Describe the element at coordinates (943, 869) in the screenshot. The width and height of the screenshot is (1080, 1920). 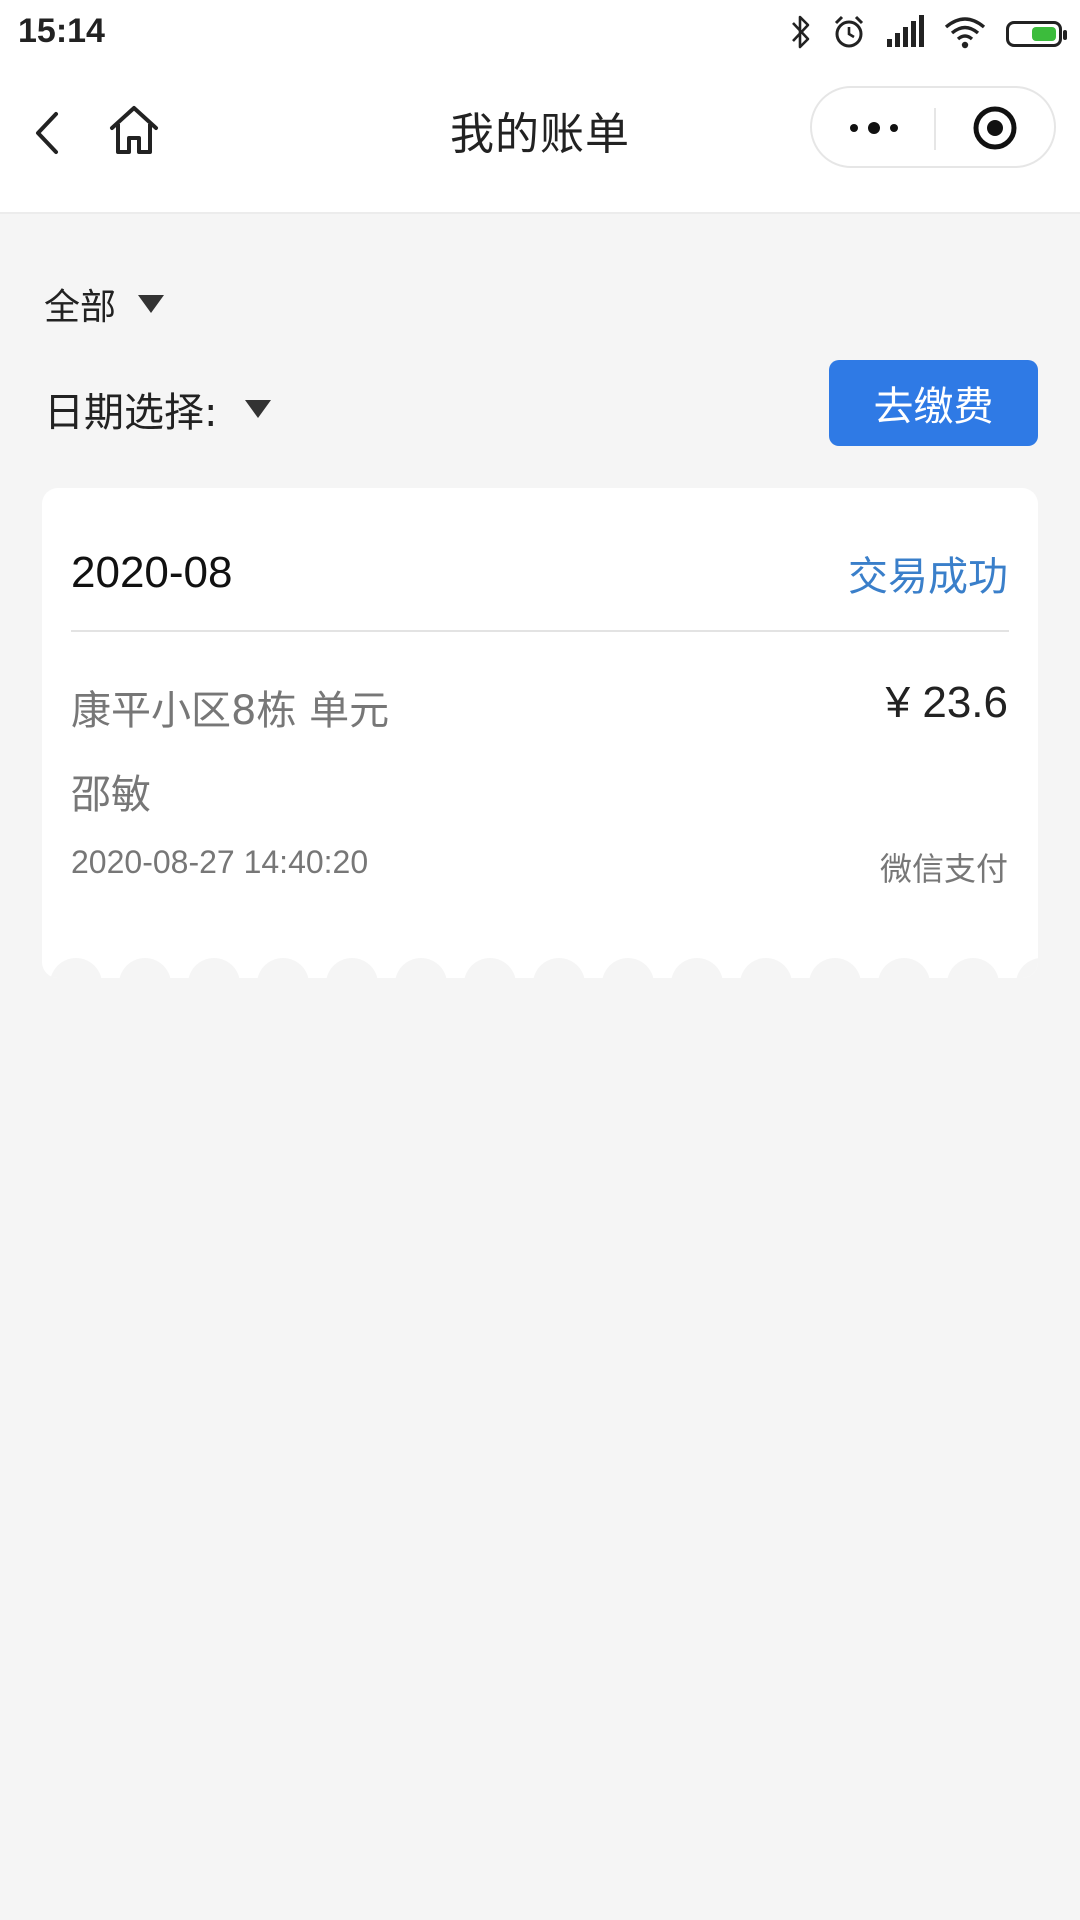
I see `payment-method: 微信支付` at that location.